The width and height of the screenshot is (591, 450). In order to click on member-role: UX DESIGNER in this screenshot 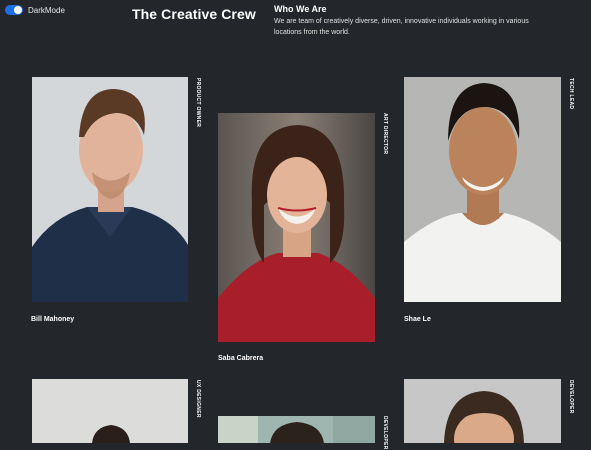, I will do `click(198, 399)`.